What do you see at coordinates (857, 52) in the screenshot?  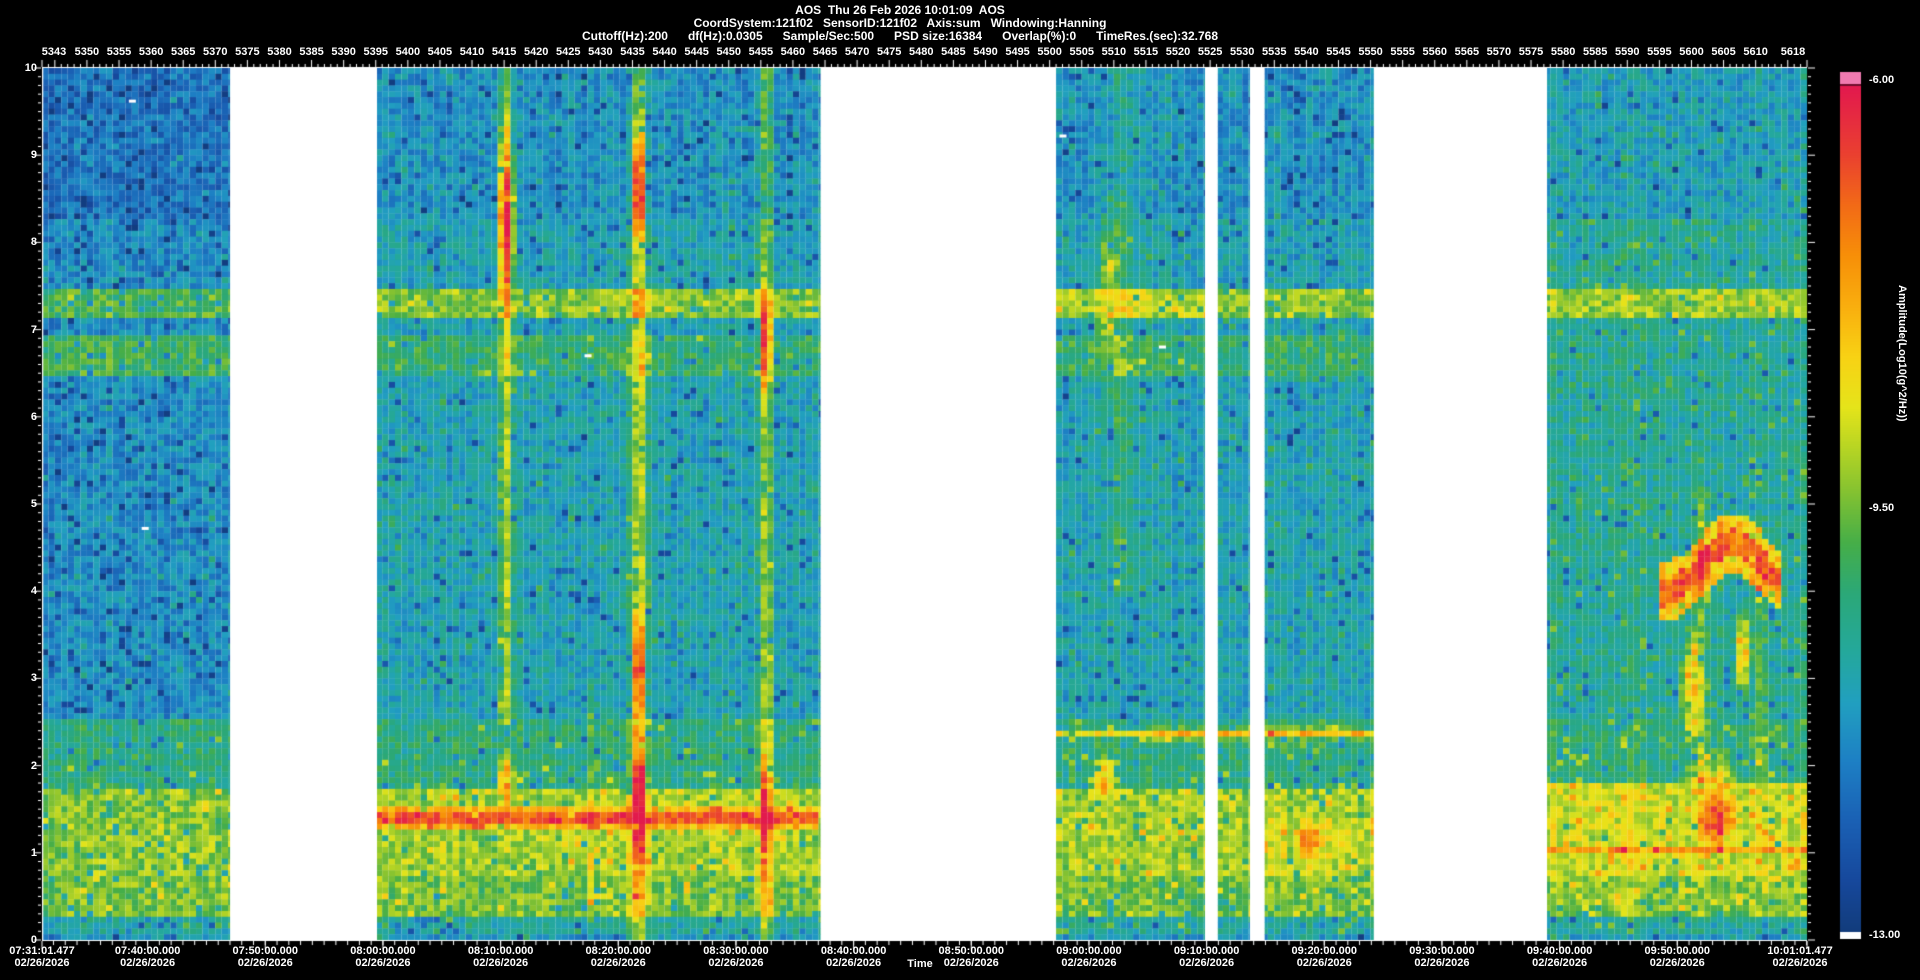 I see `top-axis-tick-label: 5470` at bounding box center [857, 52].